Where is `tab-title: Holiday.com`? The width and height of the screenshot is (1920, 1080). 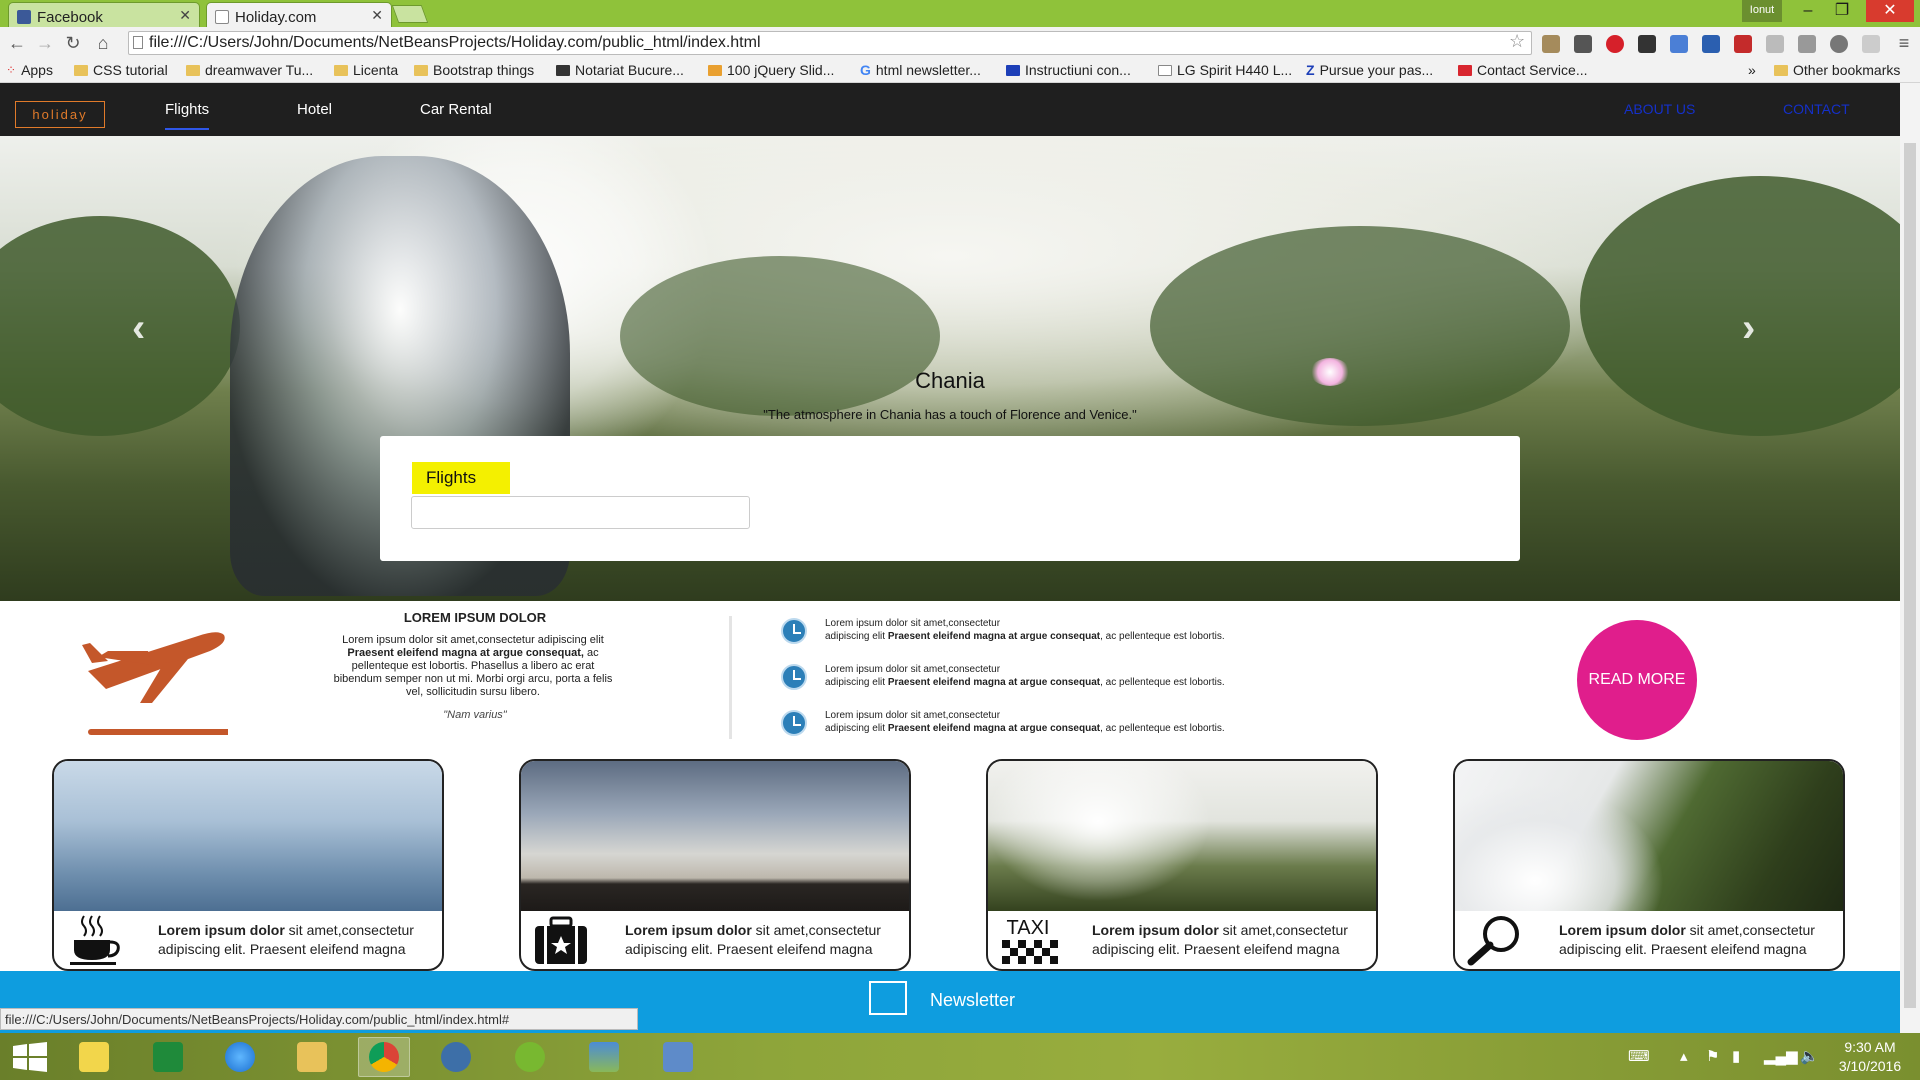
tab-title: Holiday.com is located at coordinates (276, 17).